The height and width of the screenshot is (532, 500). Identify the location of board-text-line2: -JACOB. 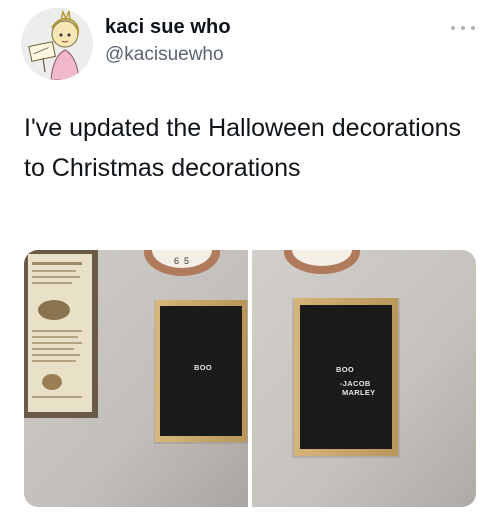
(355, 383).